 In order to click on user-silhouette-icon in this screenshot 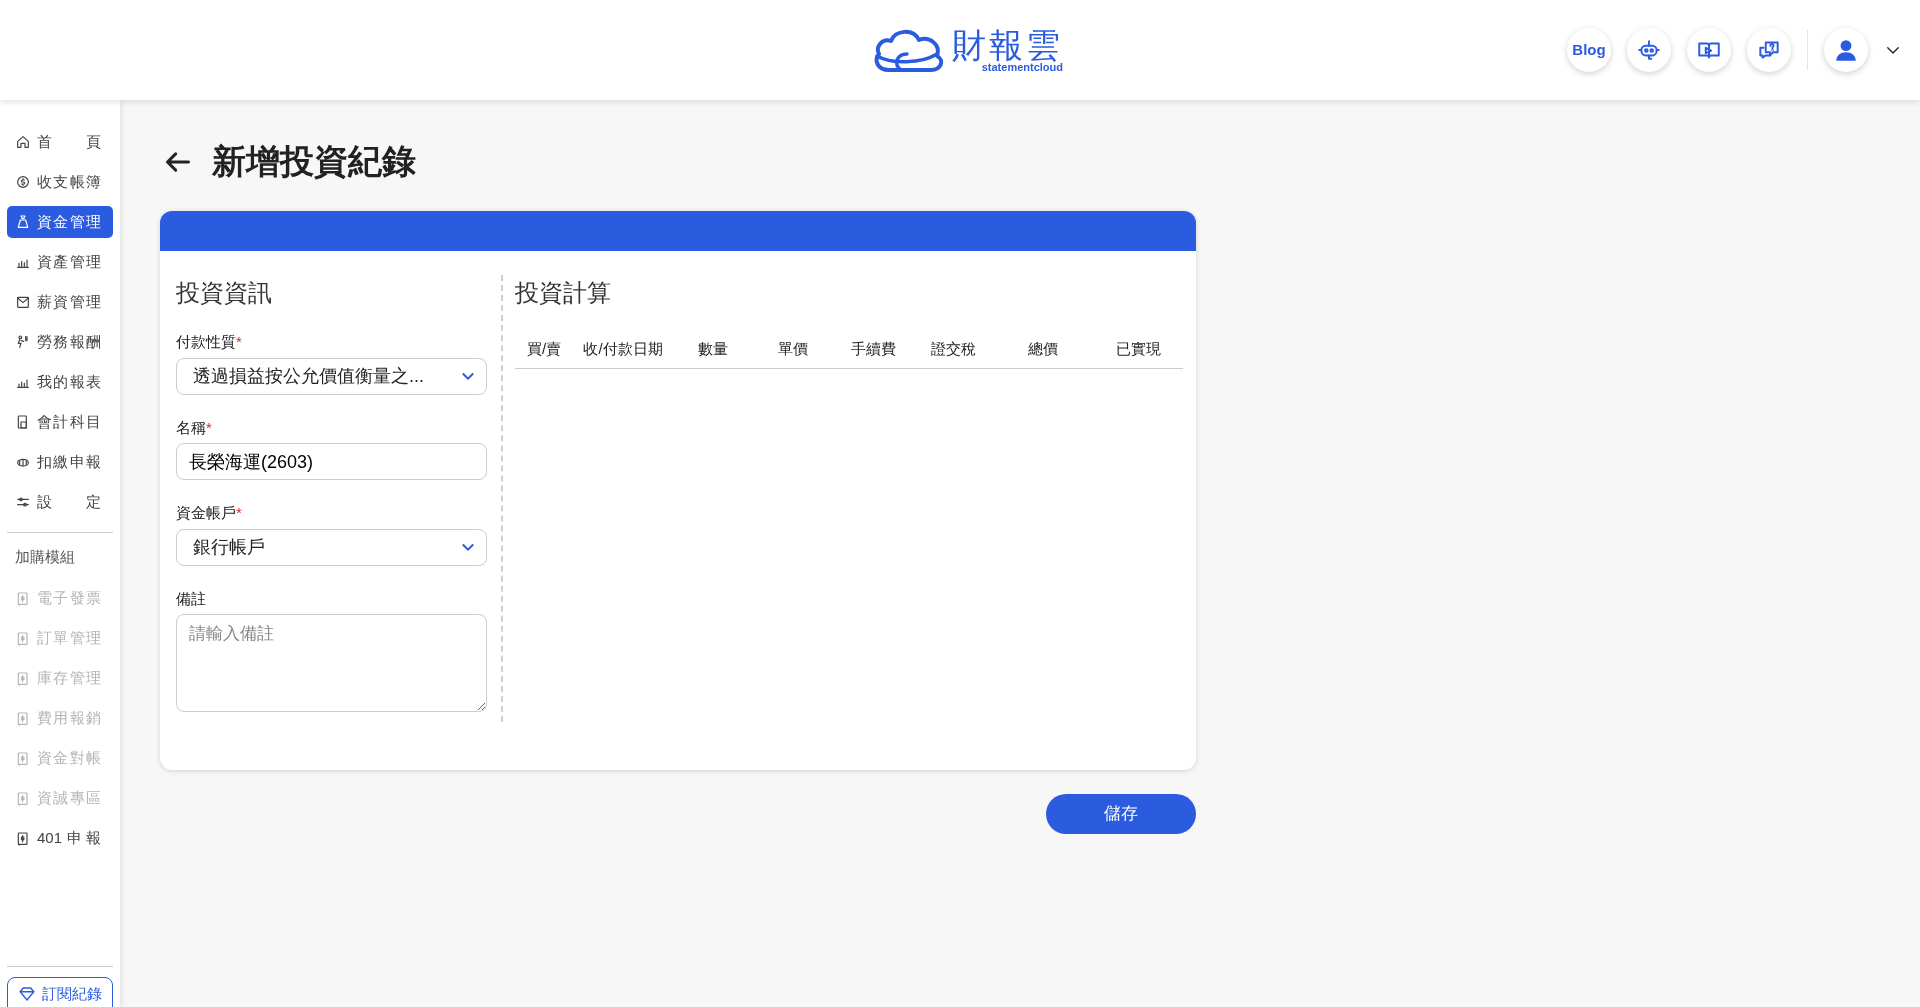, I will do `click(1846, 50)`.